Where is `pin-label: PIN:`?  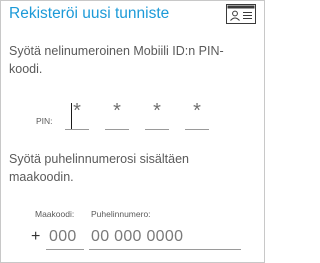
pin-label: PIN: is located at coordinates (44, 121).